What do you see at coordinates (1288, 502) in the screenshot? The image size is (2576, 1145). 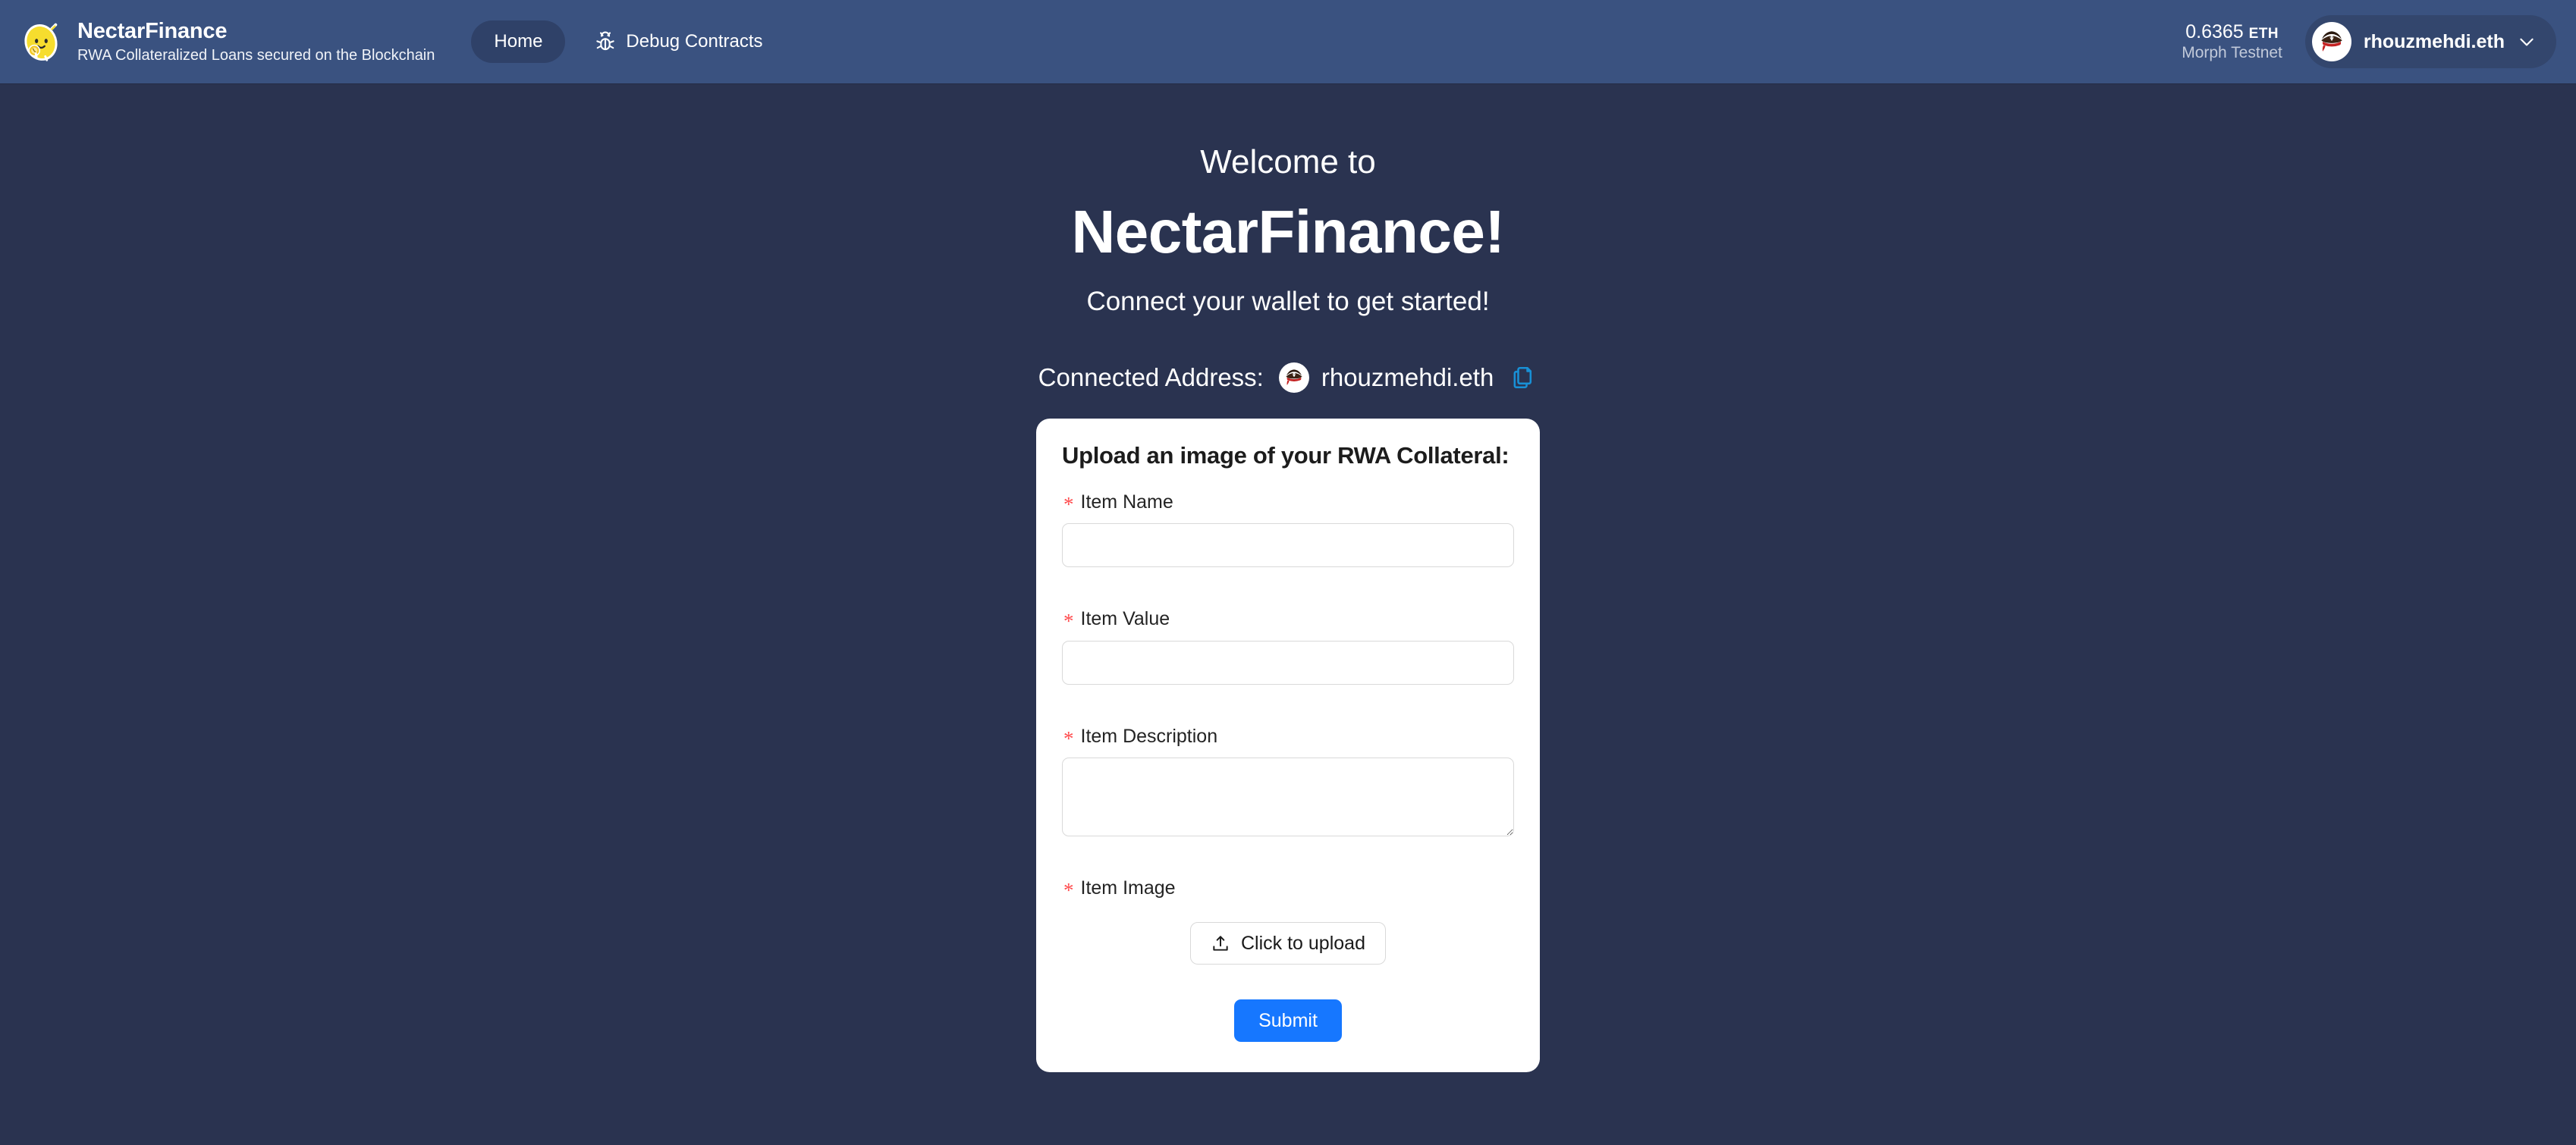 I see `field-item-name-label: * Item Name` at bounding box center [1288, 502].